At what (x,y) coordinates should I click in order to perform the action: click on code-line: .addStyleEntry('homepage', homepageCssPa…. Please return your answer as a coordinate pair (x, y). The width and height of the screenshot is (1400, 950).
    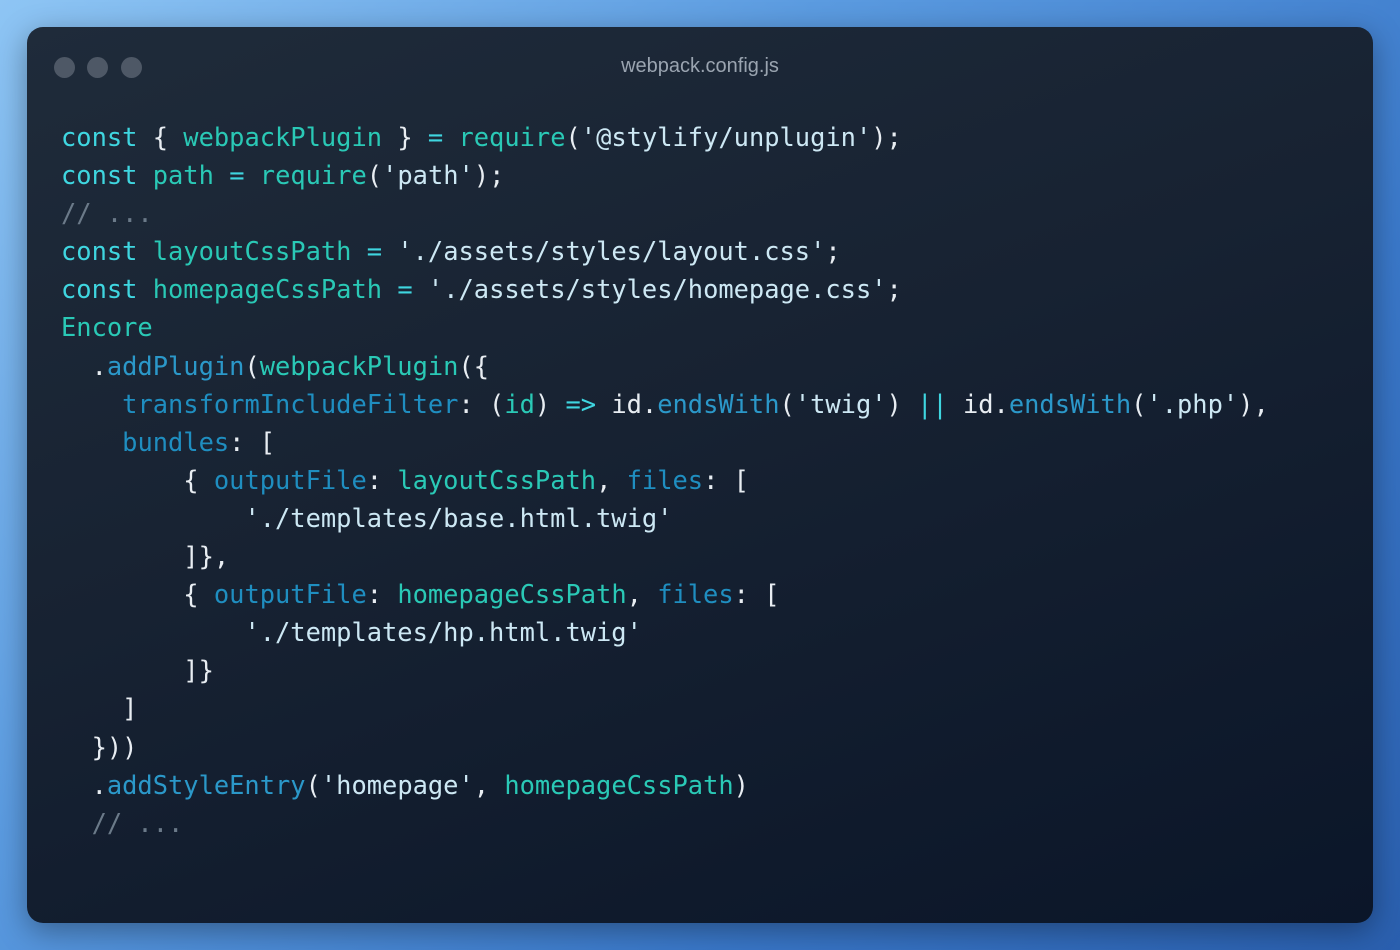
    Looking at the image, I should click on (665, 785).